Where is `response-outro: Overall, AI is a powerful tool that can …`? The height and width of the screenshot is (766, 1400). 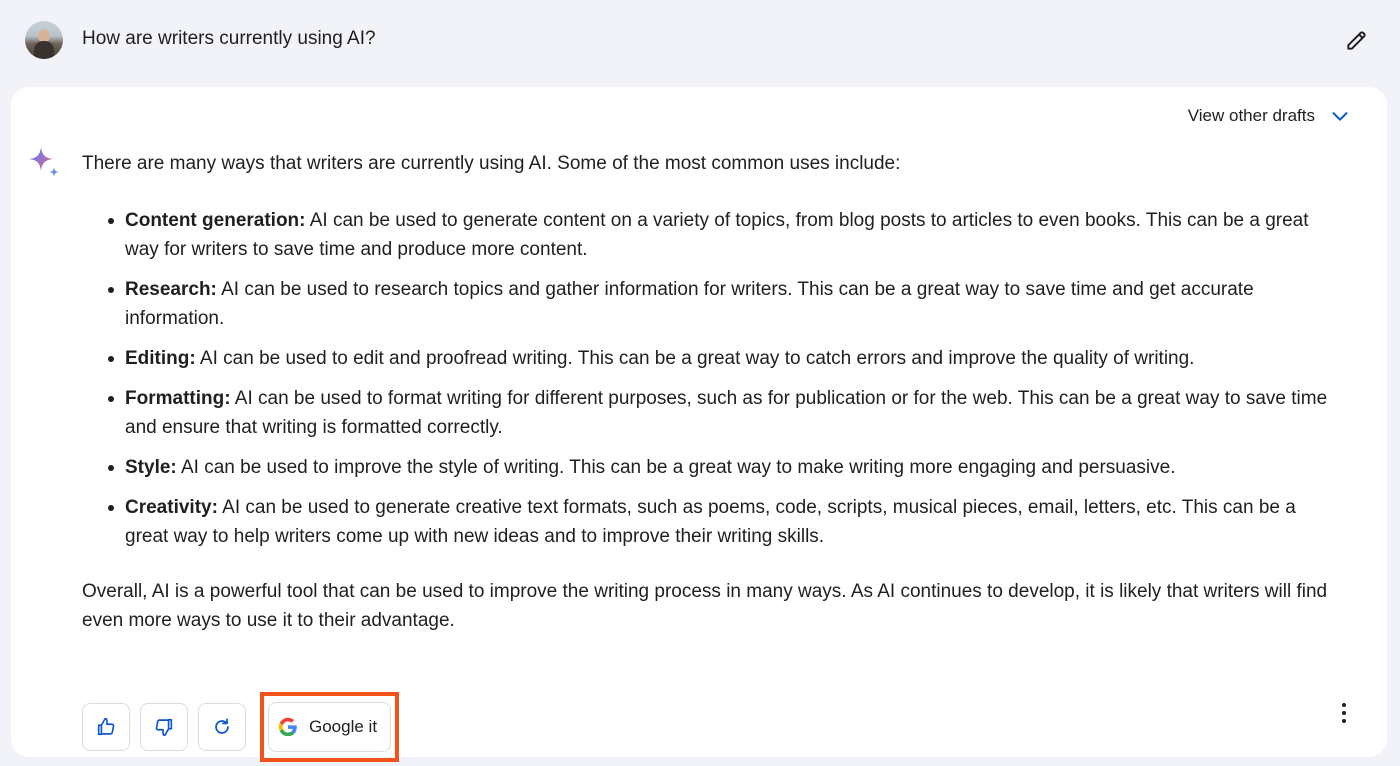 response-outro: Overall, AI is a powerful tool that can … is located at coordinates (705, 606).